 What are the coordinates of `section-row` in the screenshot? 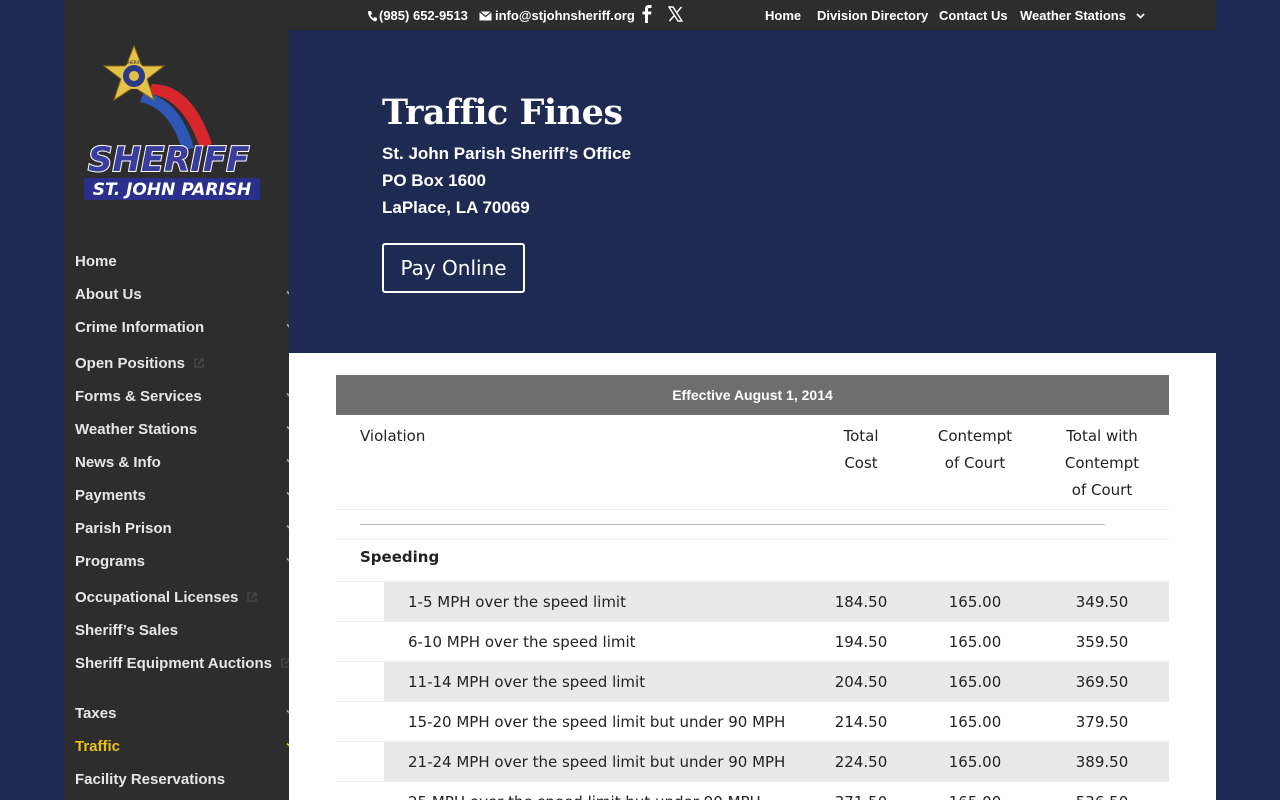 It's located at (752, 560).